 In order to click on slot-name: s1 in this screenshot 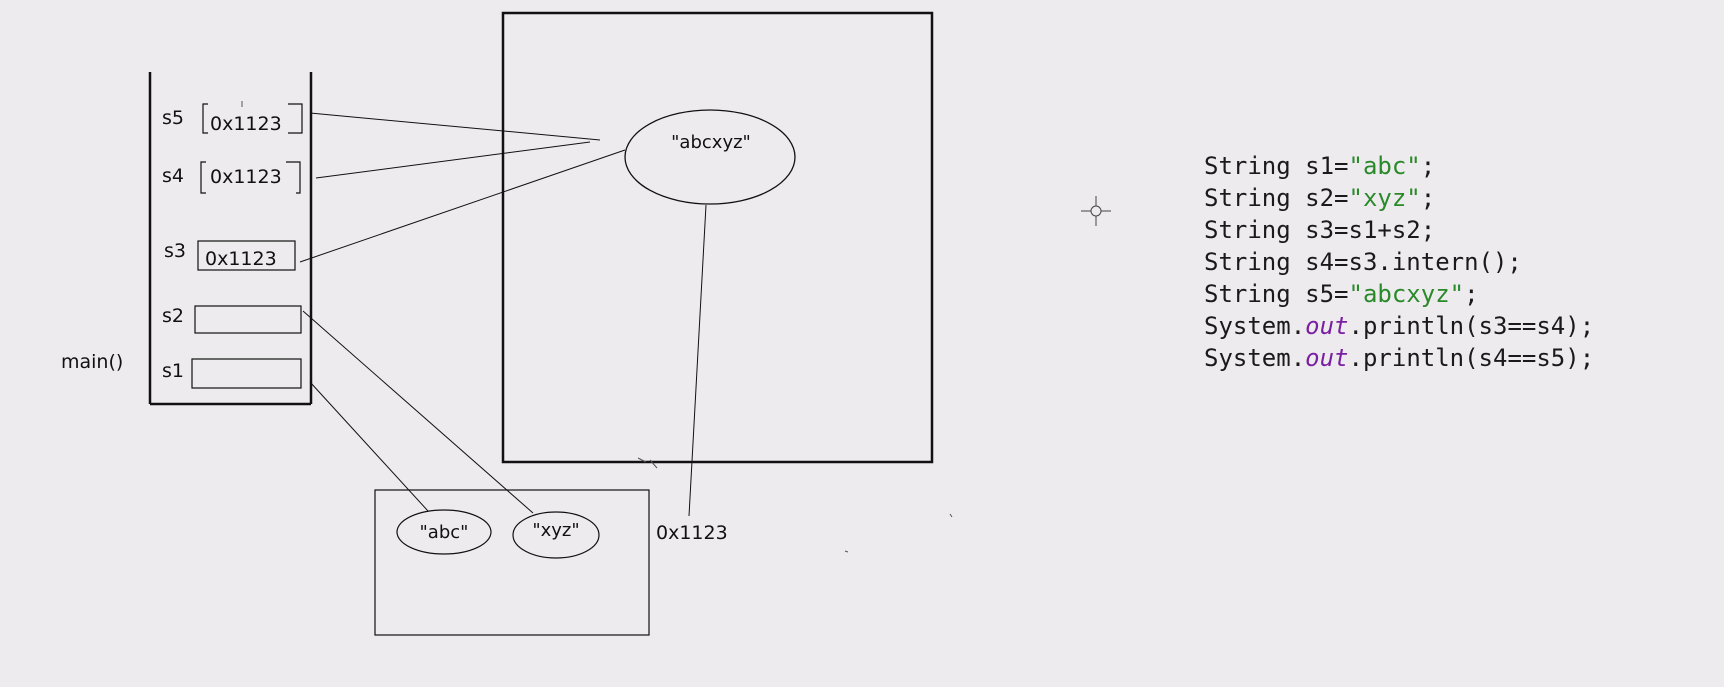, I will do `click(173, 371)`.